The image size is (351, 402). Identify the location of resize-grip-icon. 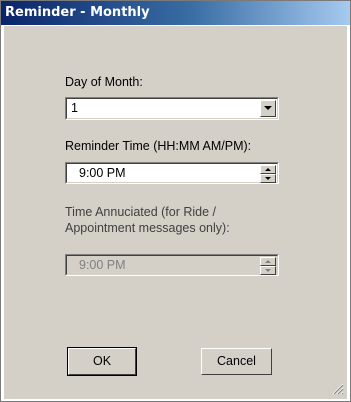
(338, 389).